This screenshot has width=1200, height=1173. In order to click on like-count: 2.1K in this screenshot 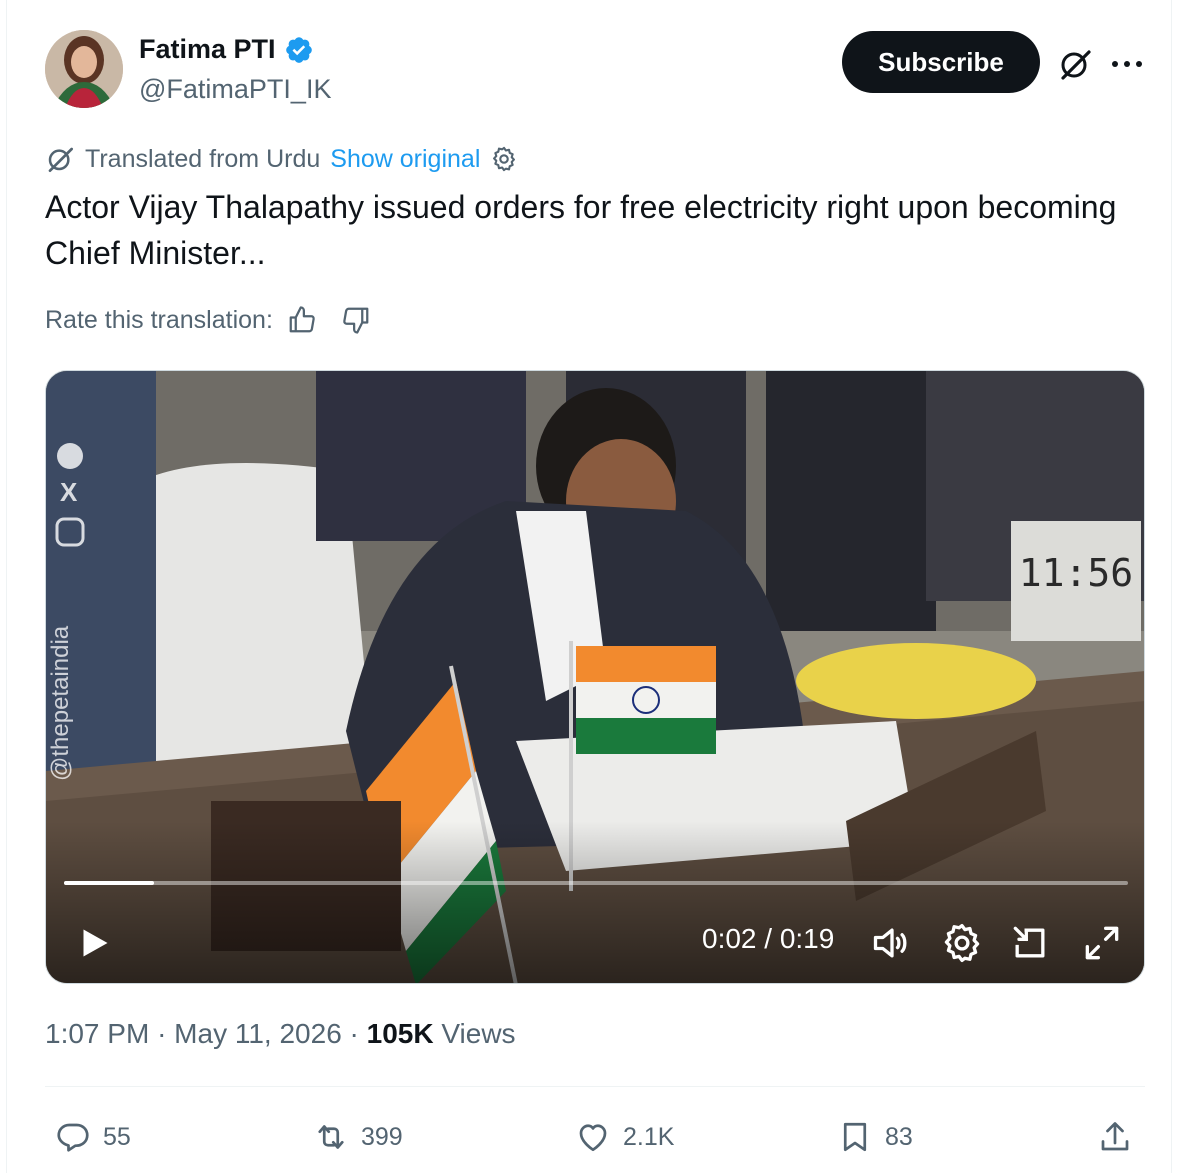, I will do `click(649, 1136)`.